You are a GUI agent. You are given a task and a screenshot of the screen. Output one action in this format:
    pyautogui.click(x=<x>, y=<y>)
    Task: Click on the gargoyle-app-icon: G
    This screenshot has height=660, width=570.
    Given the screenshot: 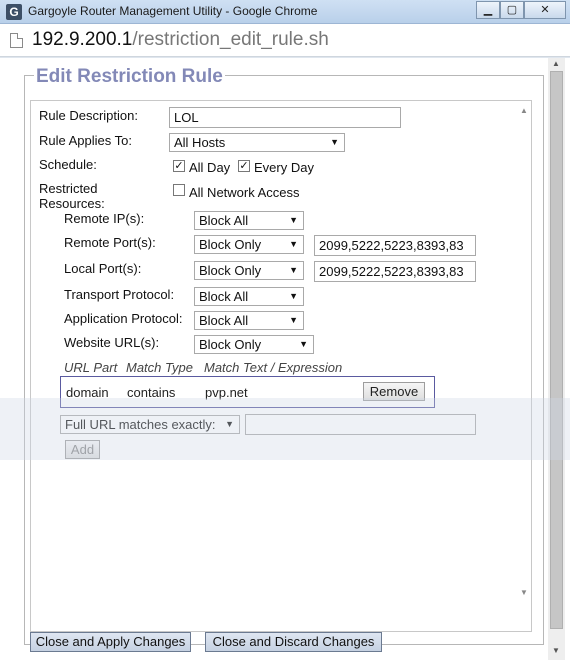 What is the action you would take?
    pyautogui.click(x=14, y=12)
    